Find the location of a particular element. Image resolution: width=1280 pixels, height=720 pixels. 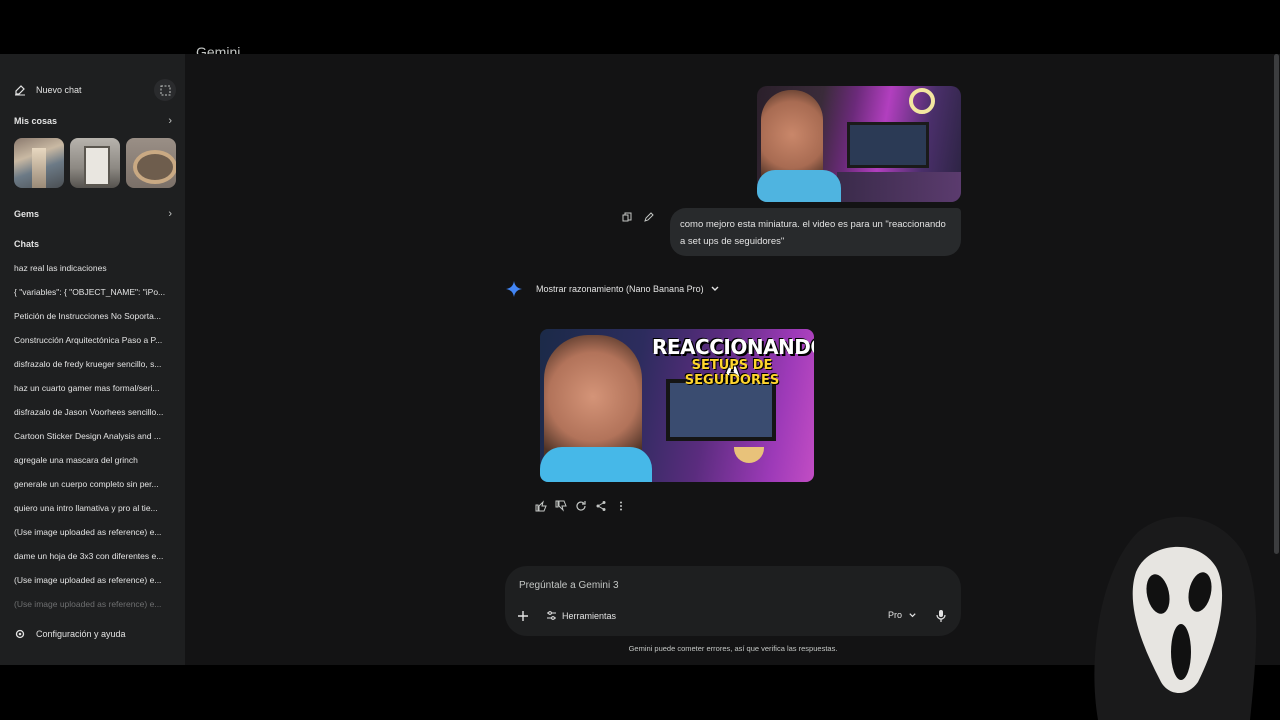

my-stuff-section: Mis cosas › is located at coordinates (93, 121).